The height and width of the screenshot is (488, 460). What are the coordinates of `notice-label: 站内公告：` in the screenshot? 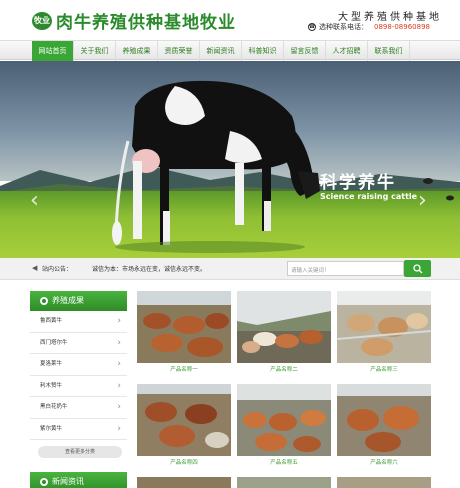 It's located at (57, 269).